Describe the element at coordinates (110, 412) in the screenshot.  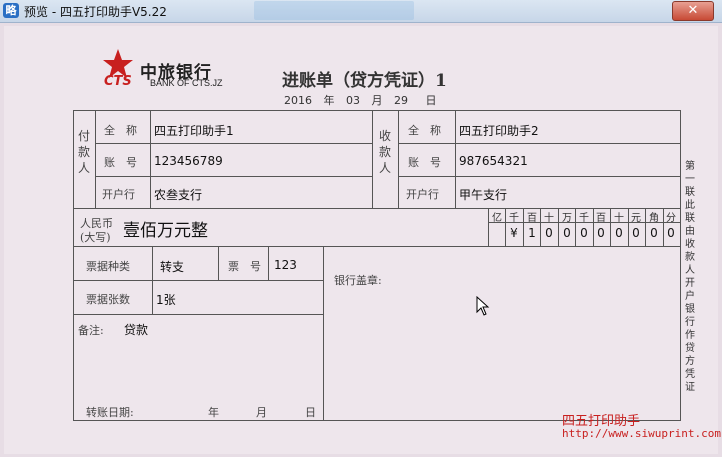
I see `transfer-date-label: 转账日期:` at that location.